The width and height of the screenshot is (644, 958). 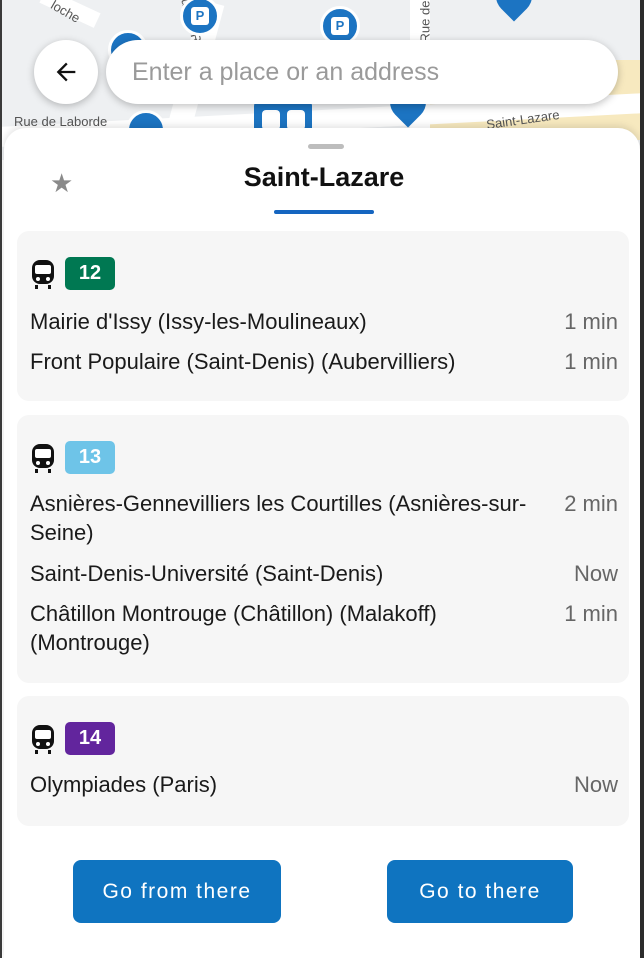 I want to click on train-icon, so click(x=295, y=120).